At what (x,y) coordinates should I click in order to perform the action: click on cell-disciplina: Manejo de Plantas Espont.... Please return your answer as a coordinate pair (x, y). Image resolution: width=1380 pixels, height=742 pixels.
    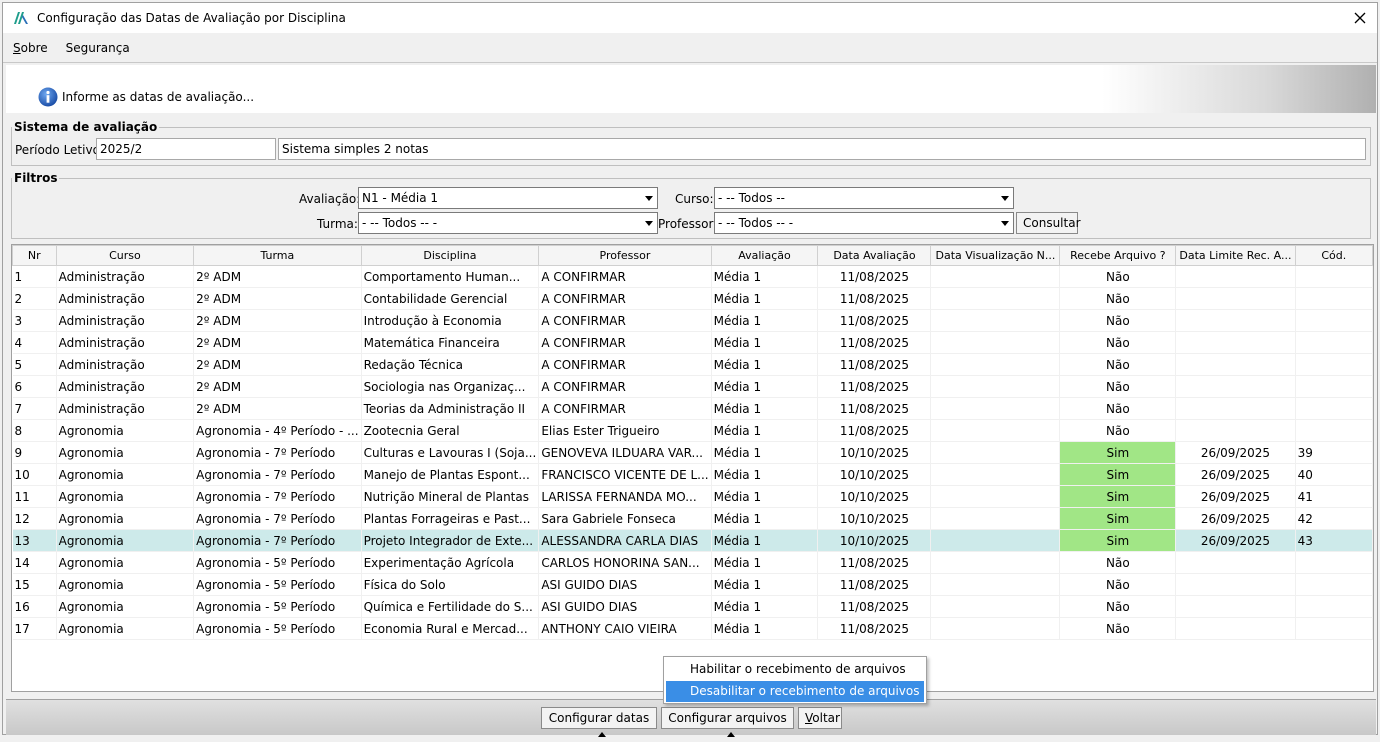
    Looking at the image, I should click on (450, 474).